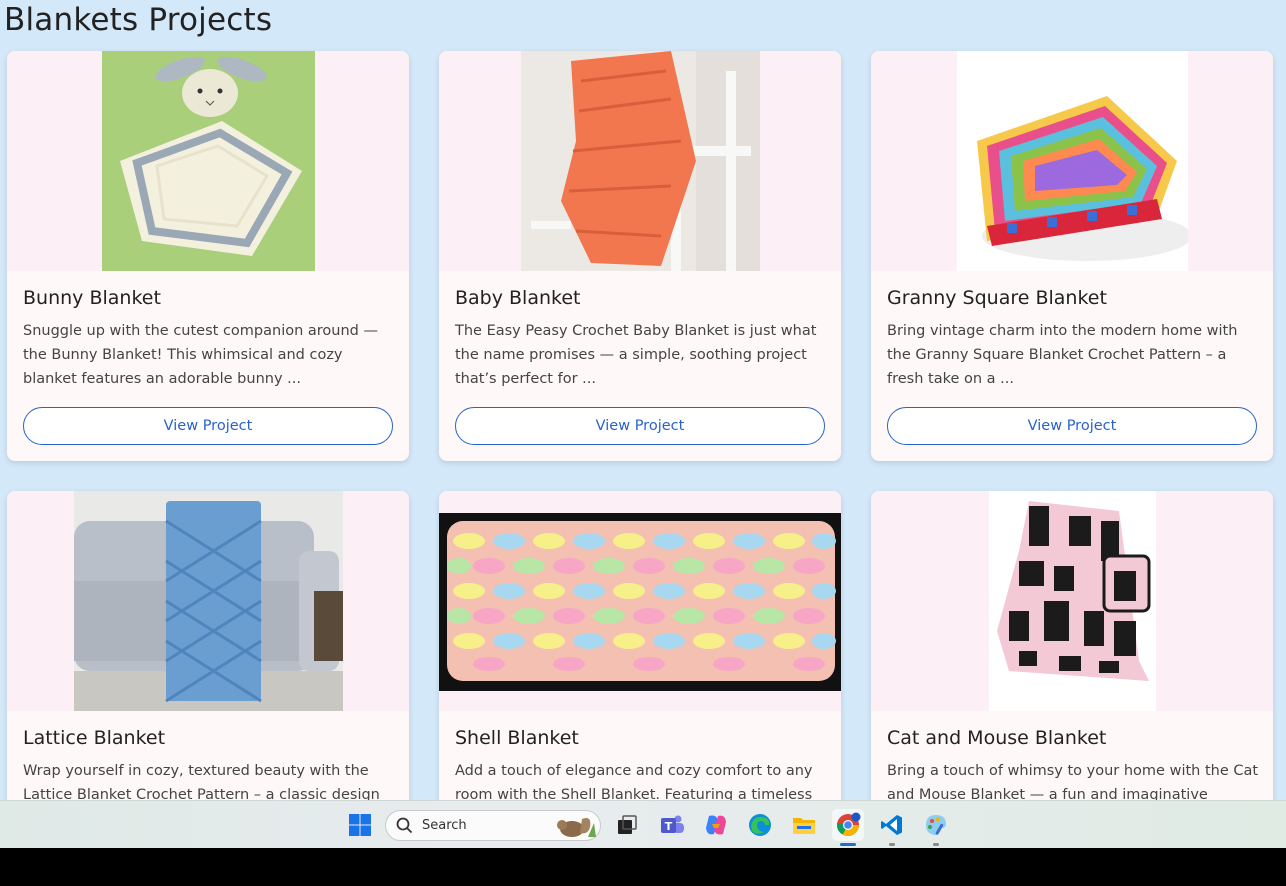 The height and width of the screenshot is (886, 1286). I want to click on taskbar: Search T, so click(643, 824).